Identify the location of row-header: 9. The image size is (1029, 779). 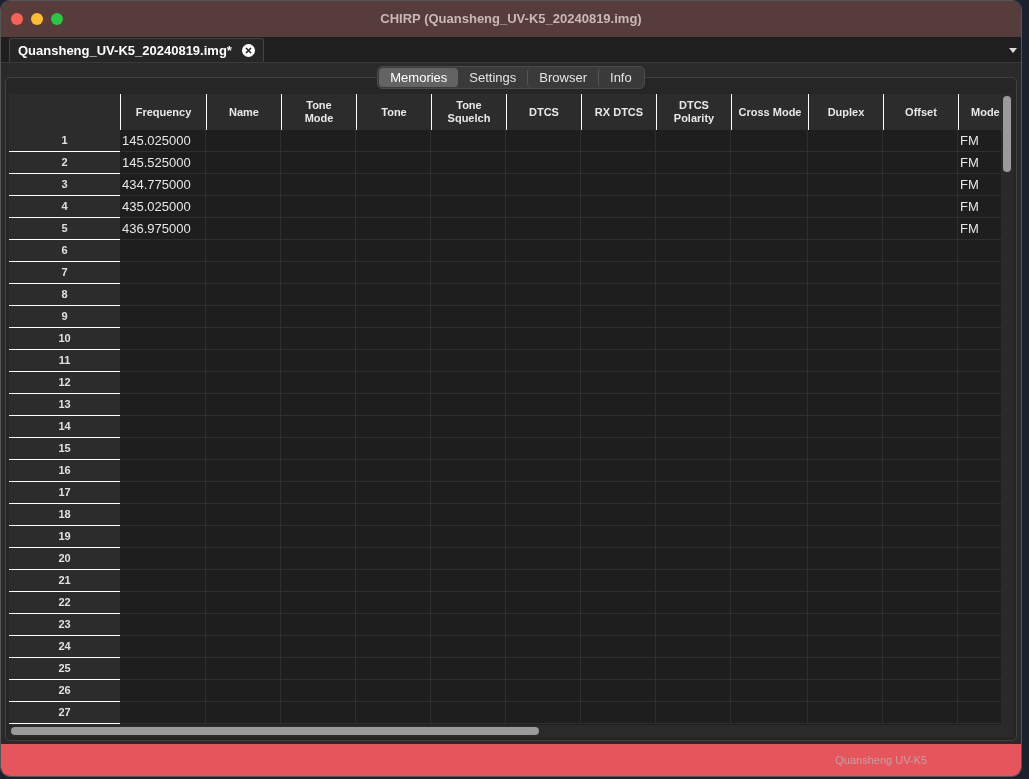
(64, 317).